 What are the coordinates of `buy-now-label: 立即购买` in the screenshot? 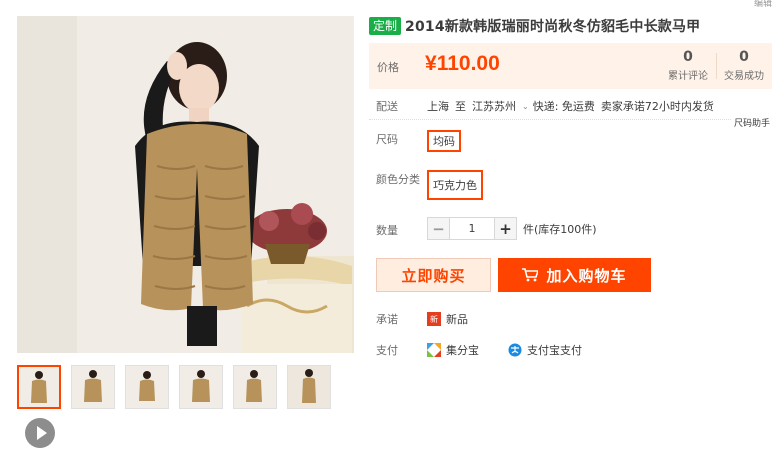 It's located at (433, 275).